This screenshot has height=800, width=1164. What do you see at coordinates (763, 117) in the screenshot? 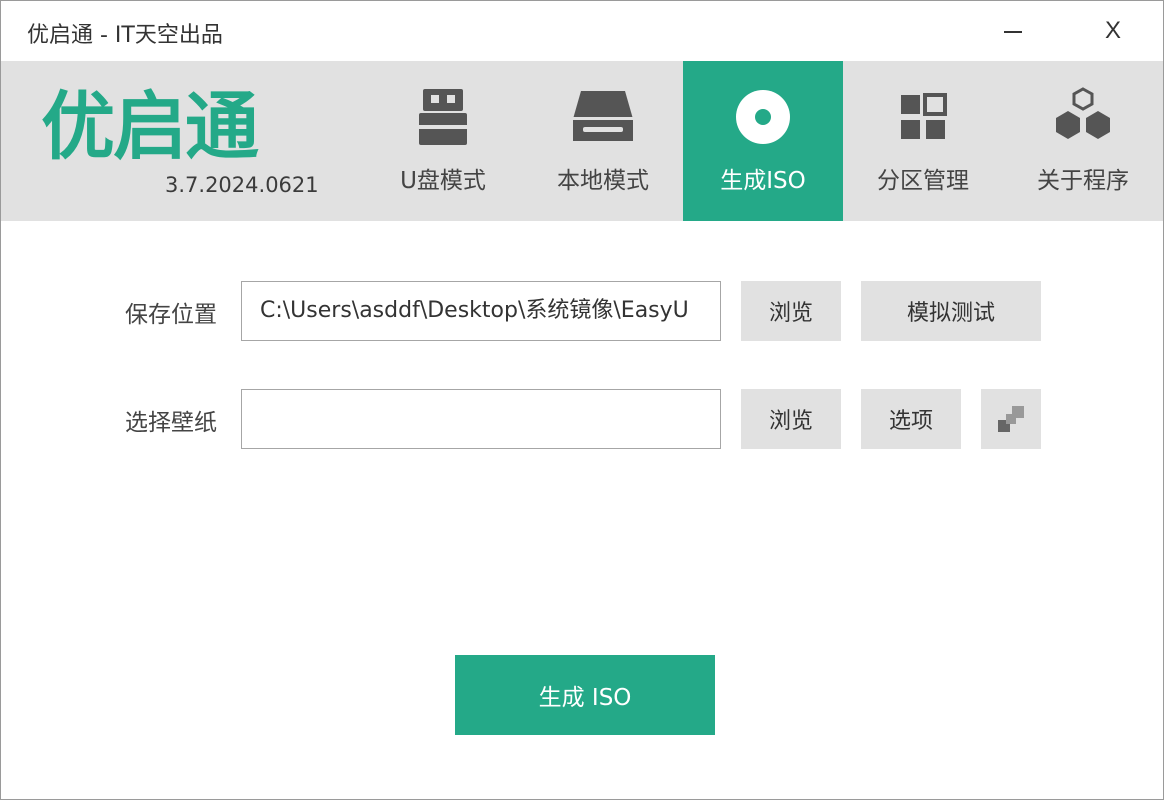
I see `disc-icon` at bounding box center [763, 117].